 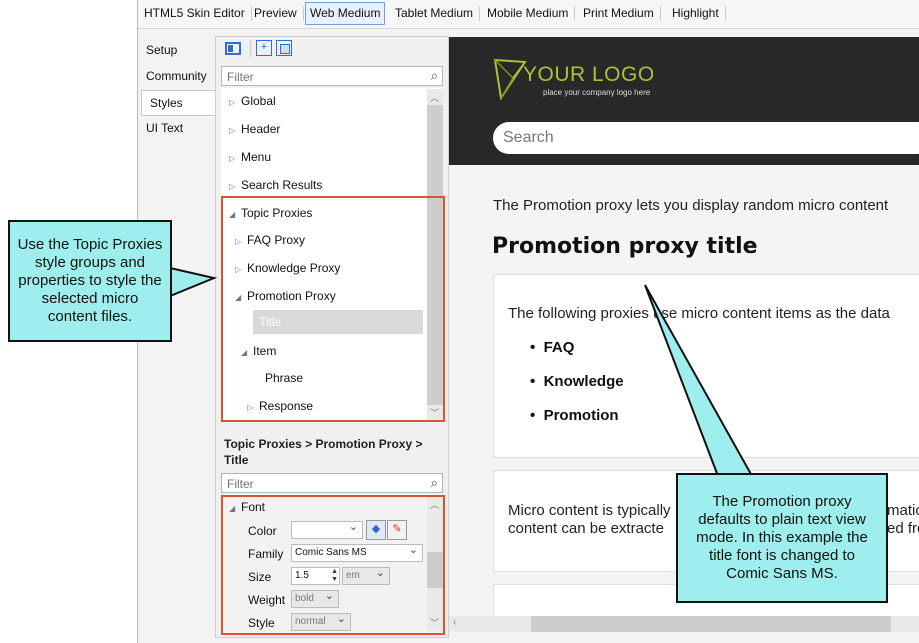 What do you see at coordinates (193, 282) in the screenshot?
I see `left-callout-pointer` at bounding box center [193, 282].